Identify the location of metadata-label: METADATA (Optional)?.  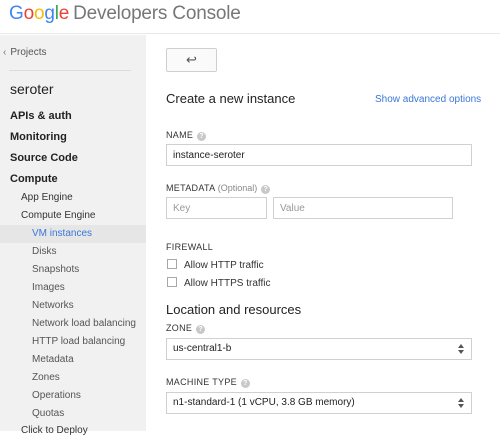
(218, 188).